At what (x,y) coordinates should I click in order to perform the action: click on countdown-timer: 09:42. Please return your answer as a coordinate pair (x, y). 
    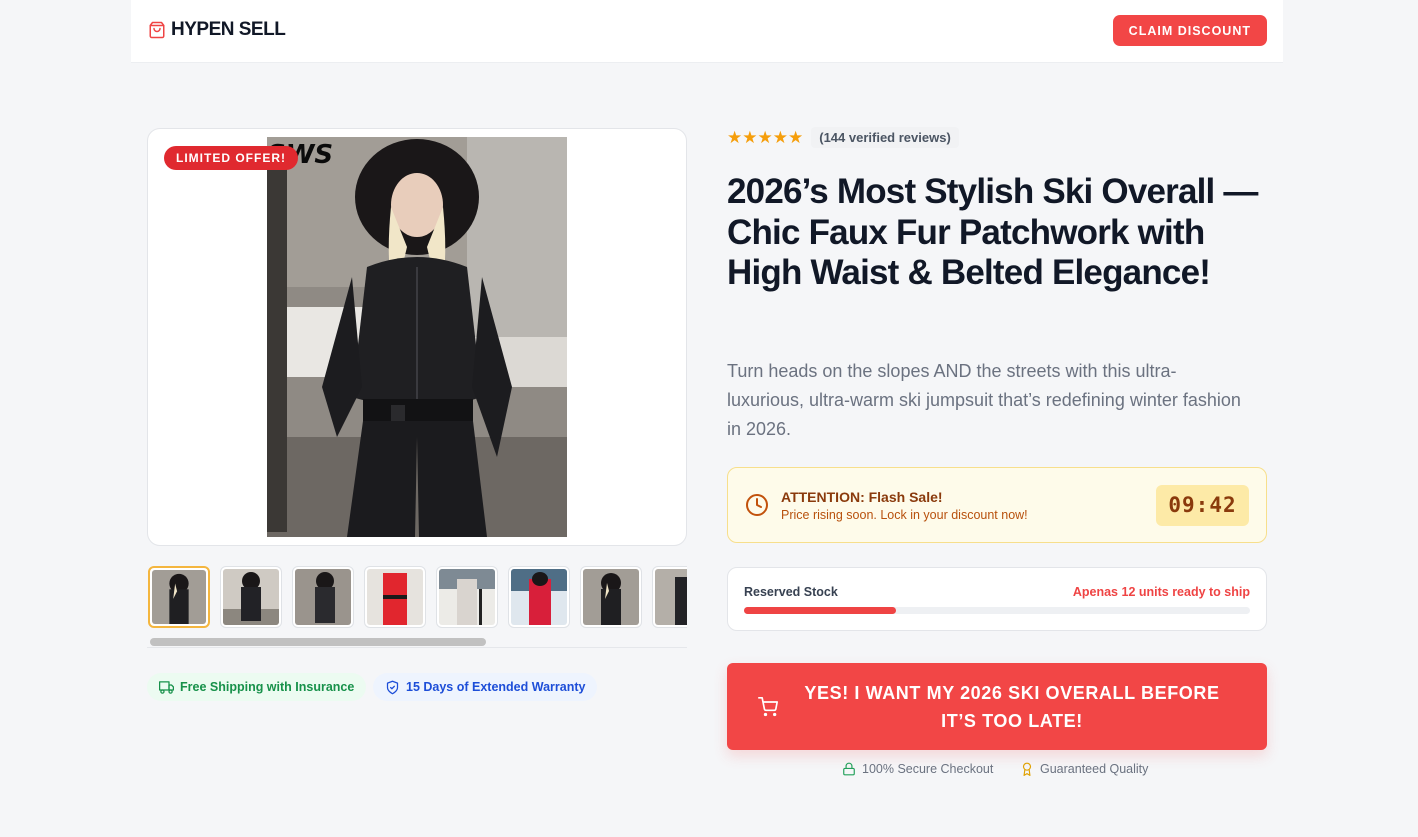
    Looking at the image, I should click on (1202, 505).